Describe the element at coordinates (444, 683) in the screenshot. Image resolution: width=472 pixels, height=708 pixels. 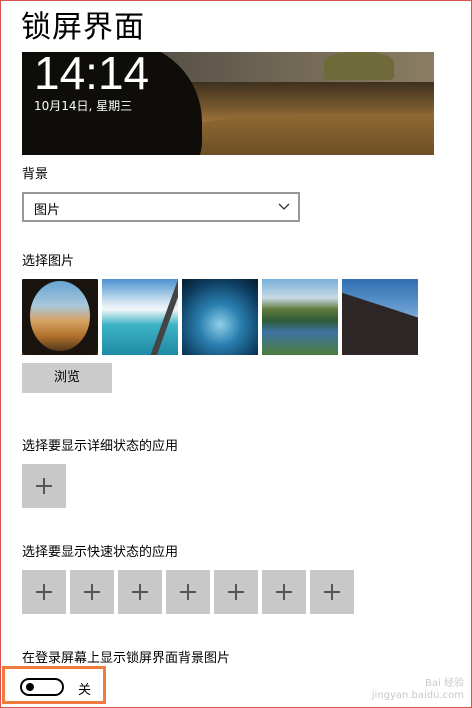
I see `watermark-brand: Bai 经验` at that location.